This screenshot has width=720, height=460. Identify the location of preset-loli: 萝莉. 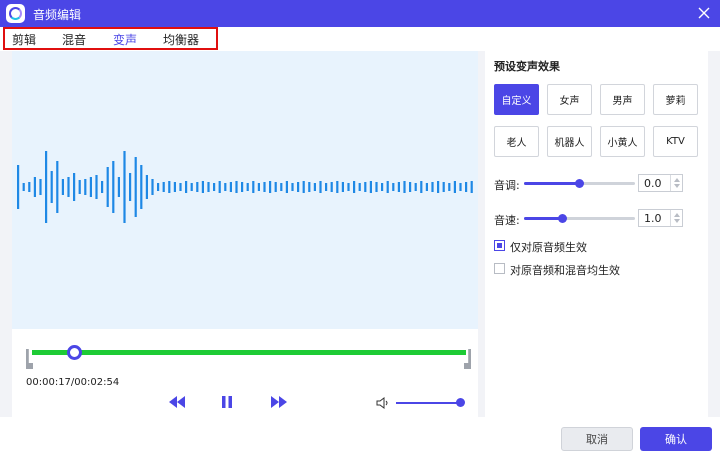
(675, 99).